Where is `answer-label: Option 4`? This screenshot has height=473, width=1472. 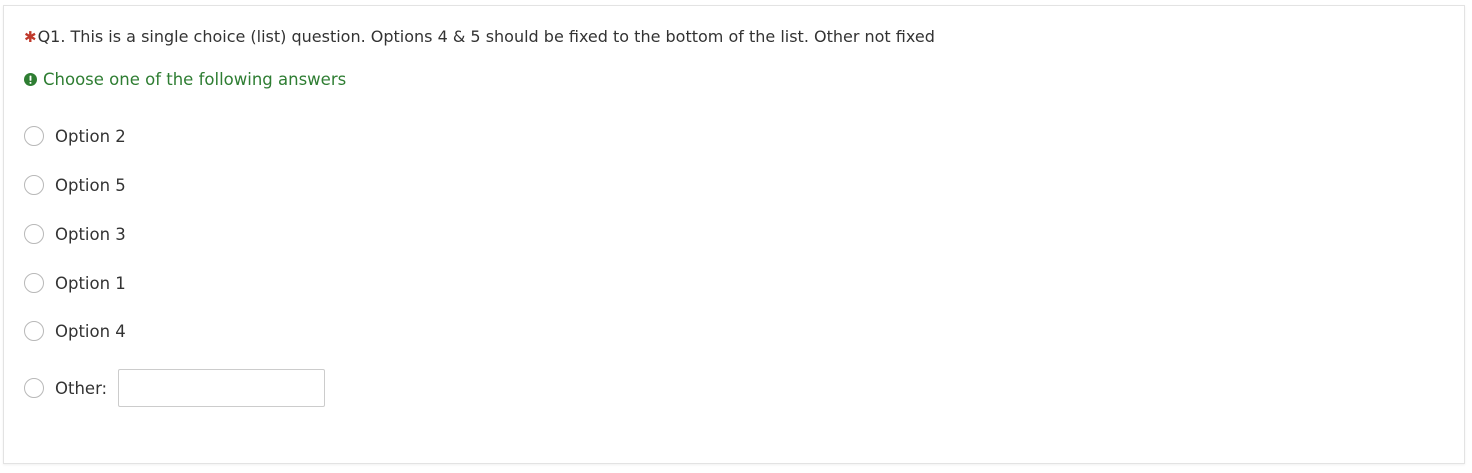
answer-label: Option 4 is located at coordinates (90, 331).